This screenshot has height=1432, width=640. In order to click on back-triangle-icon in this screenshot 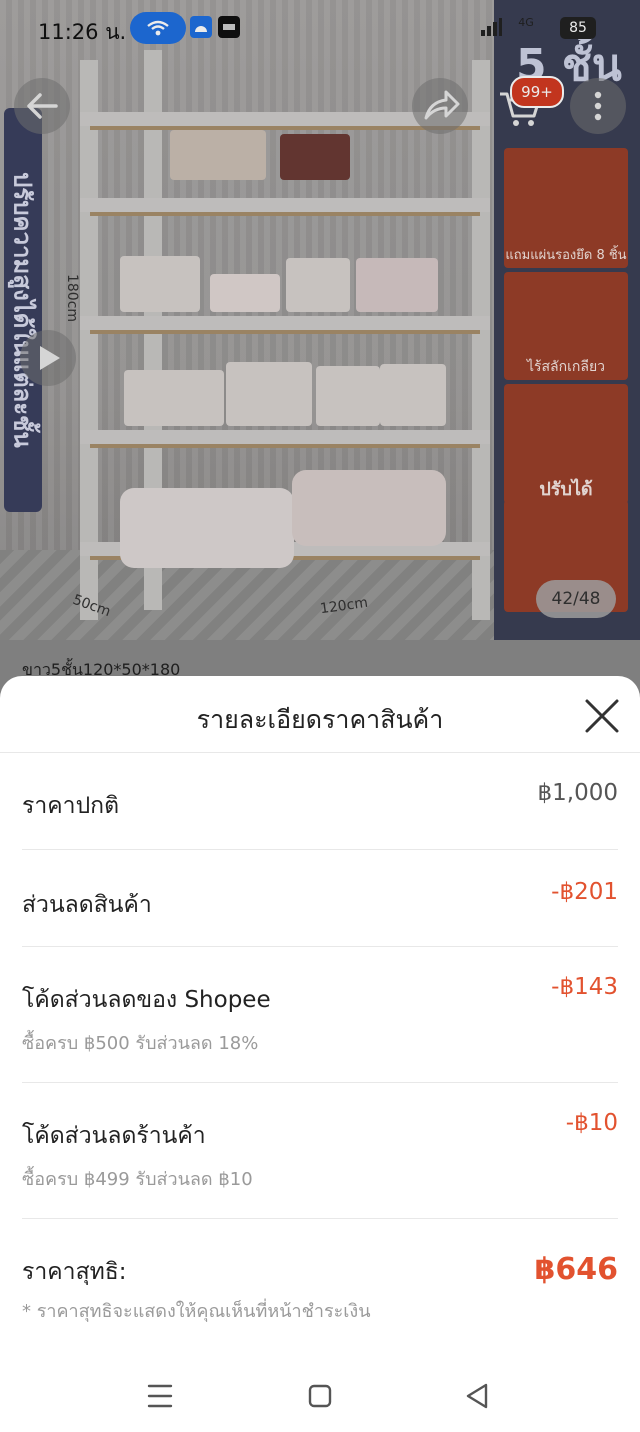, I will do `click(477, 1396)`.